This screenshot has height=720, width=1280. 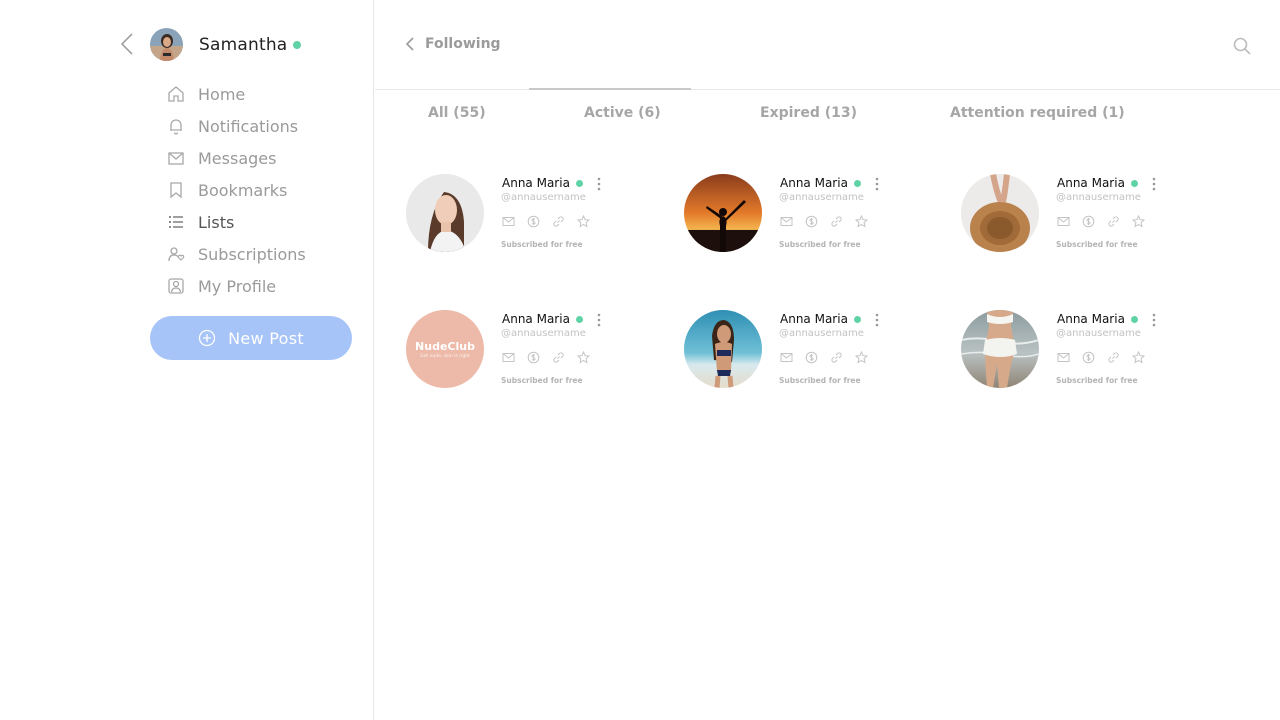 What do you see at coordinates (207, 338) in the screenshot?
I see `plus-circle-icon` at bounding box center [207, 338].